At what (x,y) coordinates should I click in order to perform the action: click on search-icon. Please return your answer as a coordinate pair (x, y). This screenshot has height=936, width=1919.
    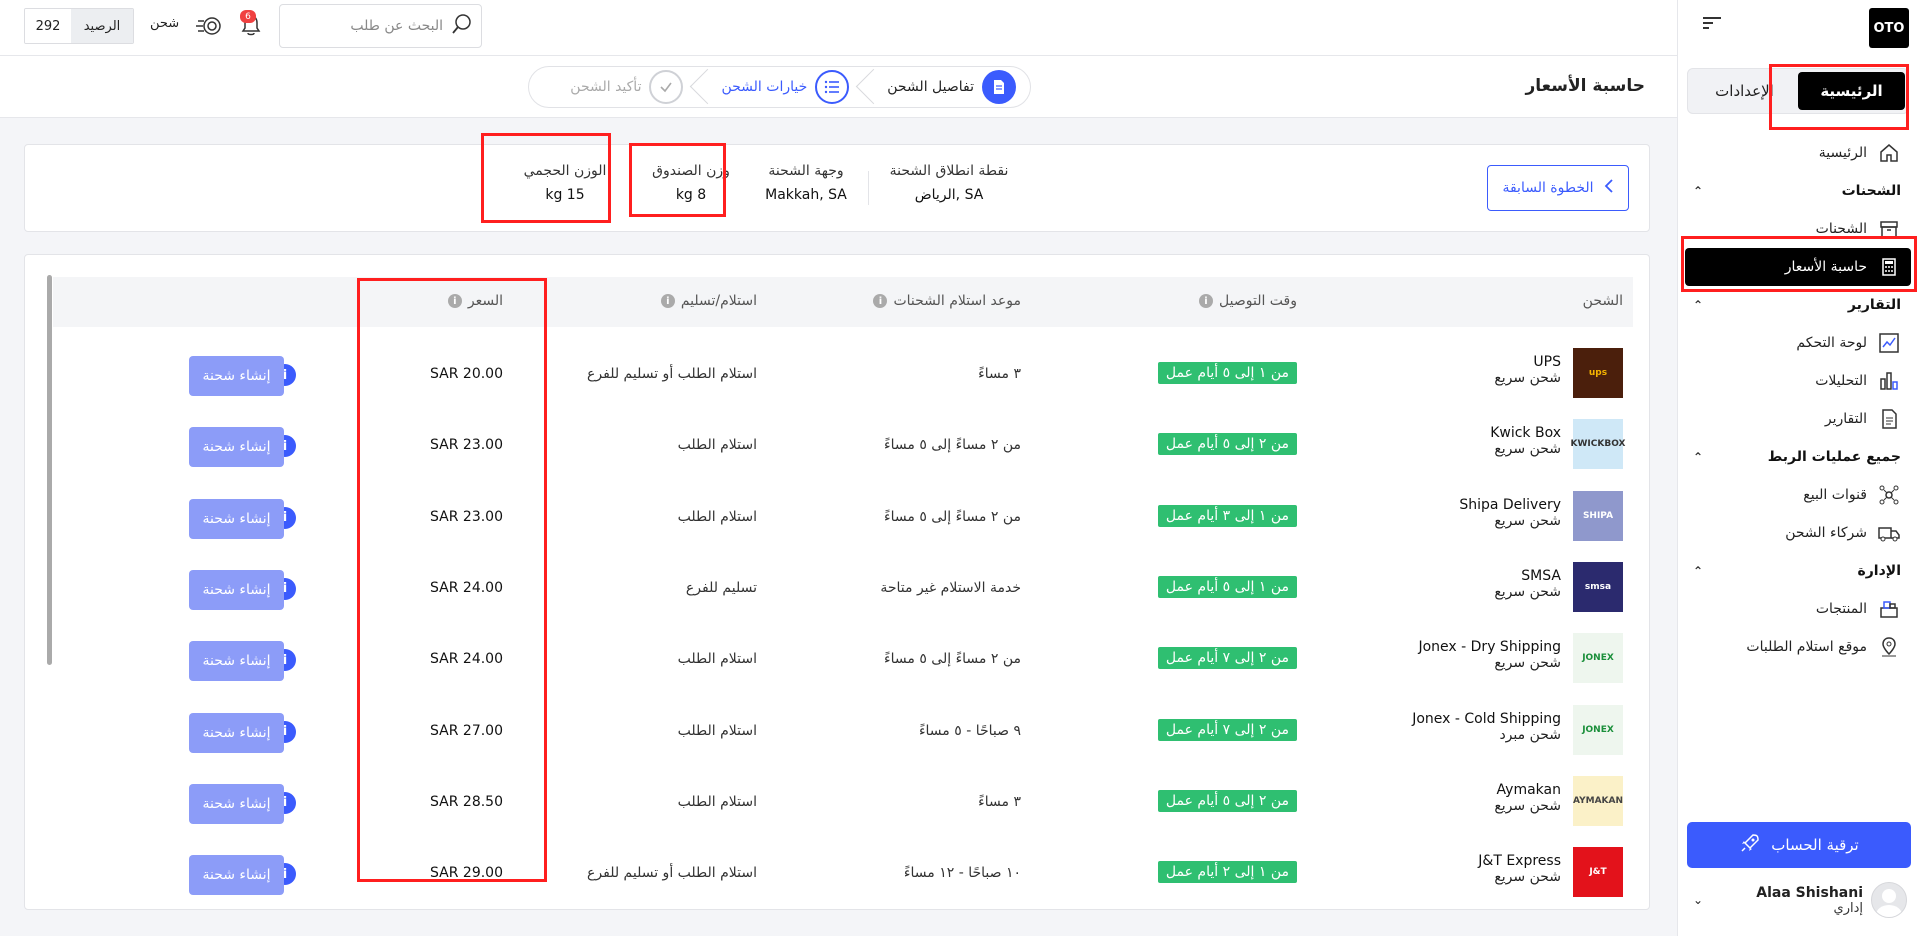
    Looking at the image, I should click on (462, 26).